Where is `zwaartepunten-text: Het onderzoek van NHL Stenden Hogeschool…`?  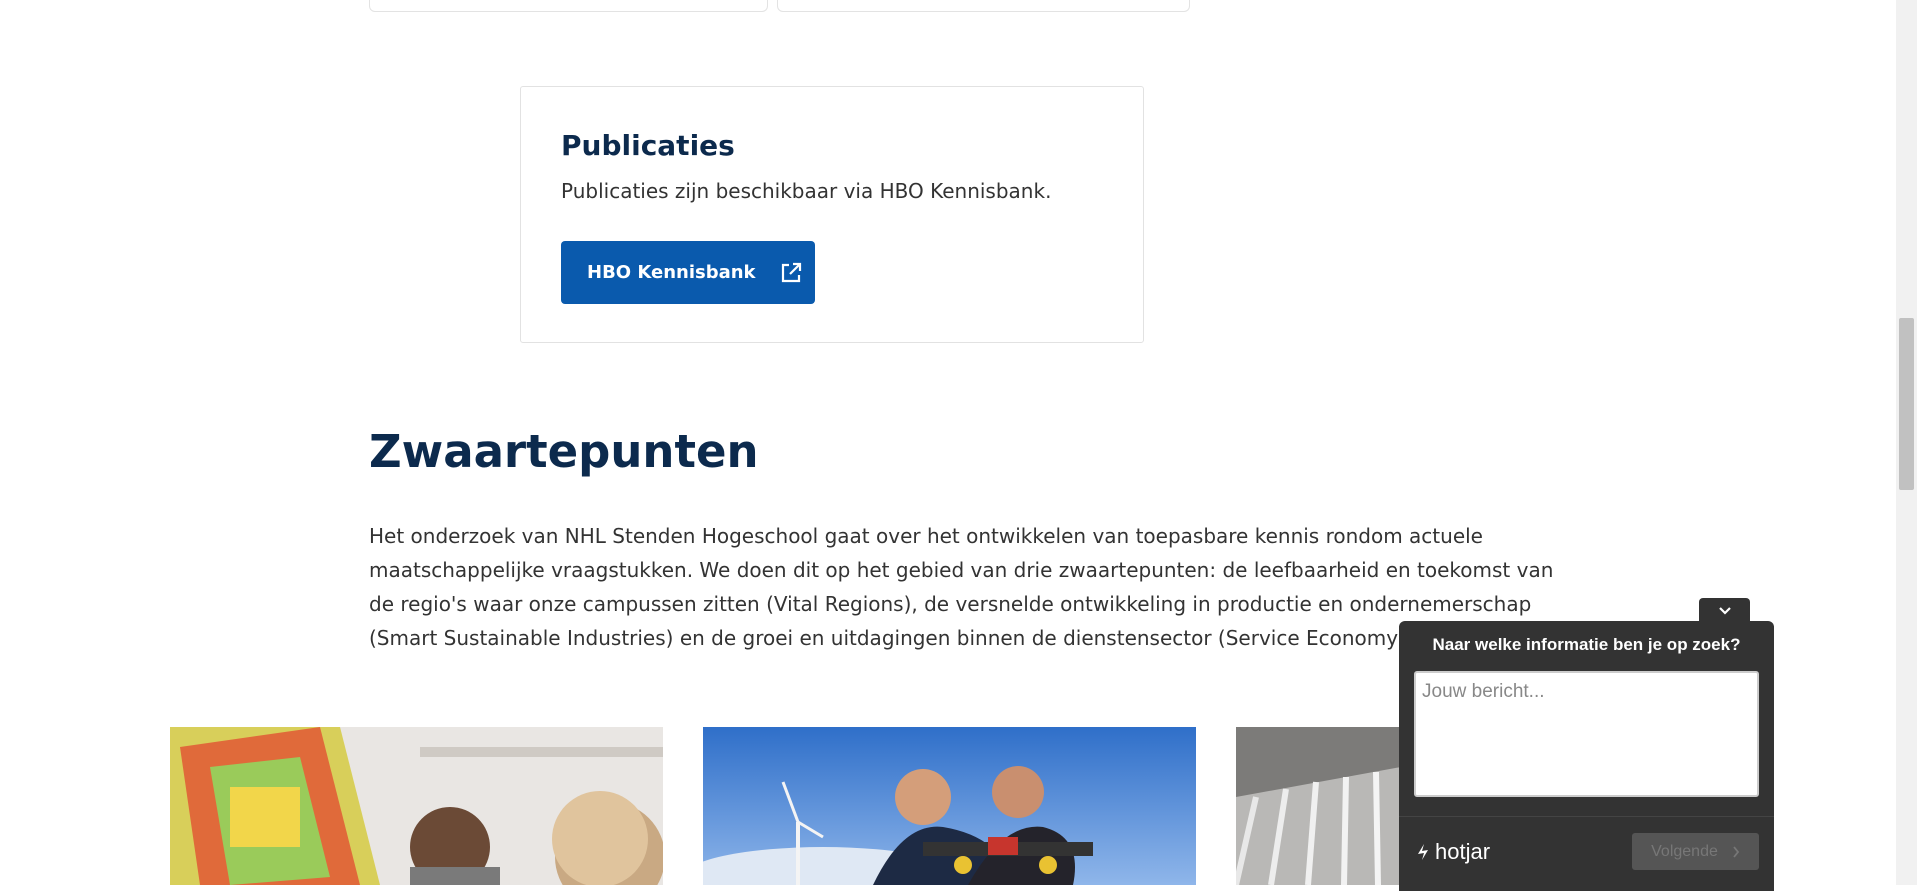
zwaartepunten-text: Het onderzoek van NHL Stenden Hogeschool… is located at coordinates (961, 587).